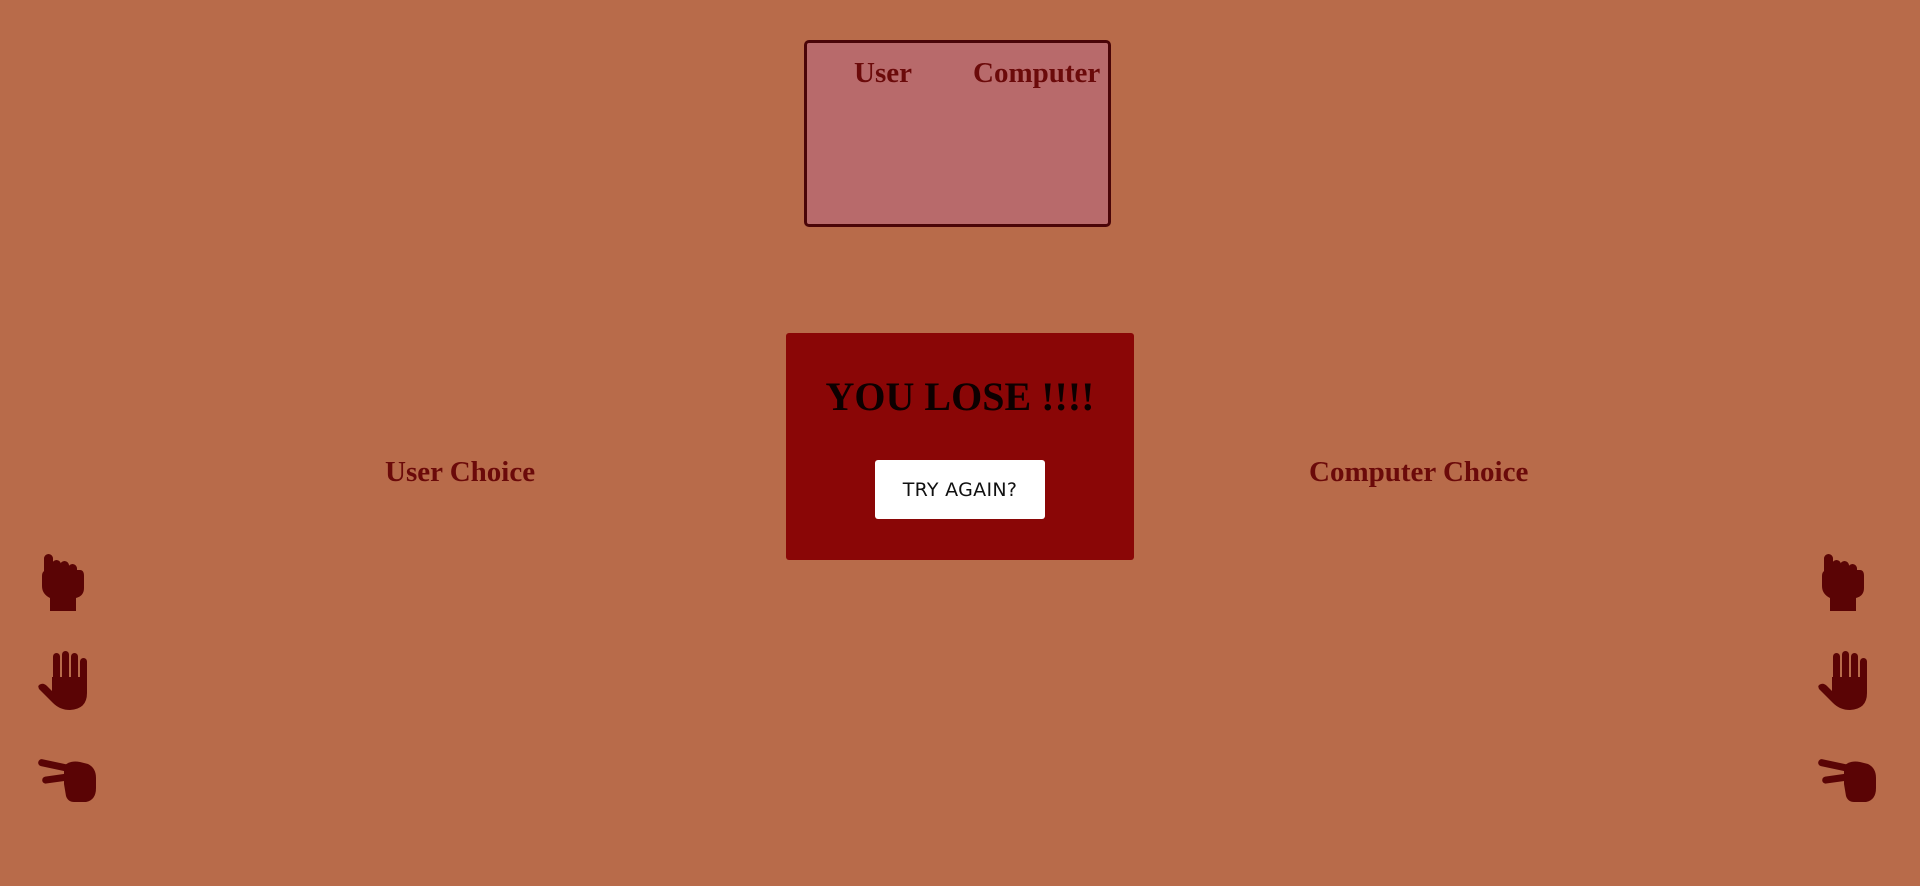 This screenshot has height=886, width=1920. What do you see at coordinates (1419, 472) in the screenshot?
I see `computer-choice-title: Computer Choice` at bounding box center [1419, 472].